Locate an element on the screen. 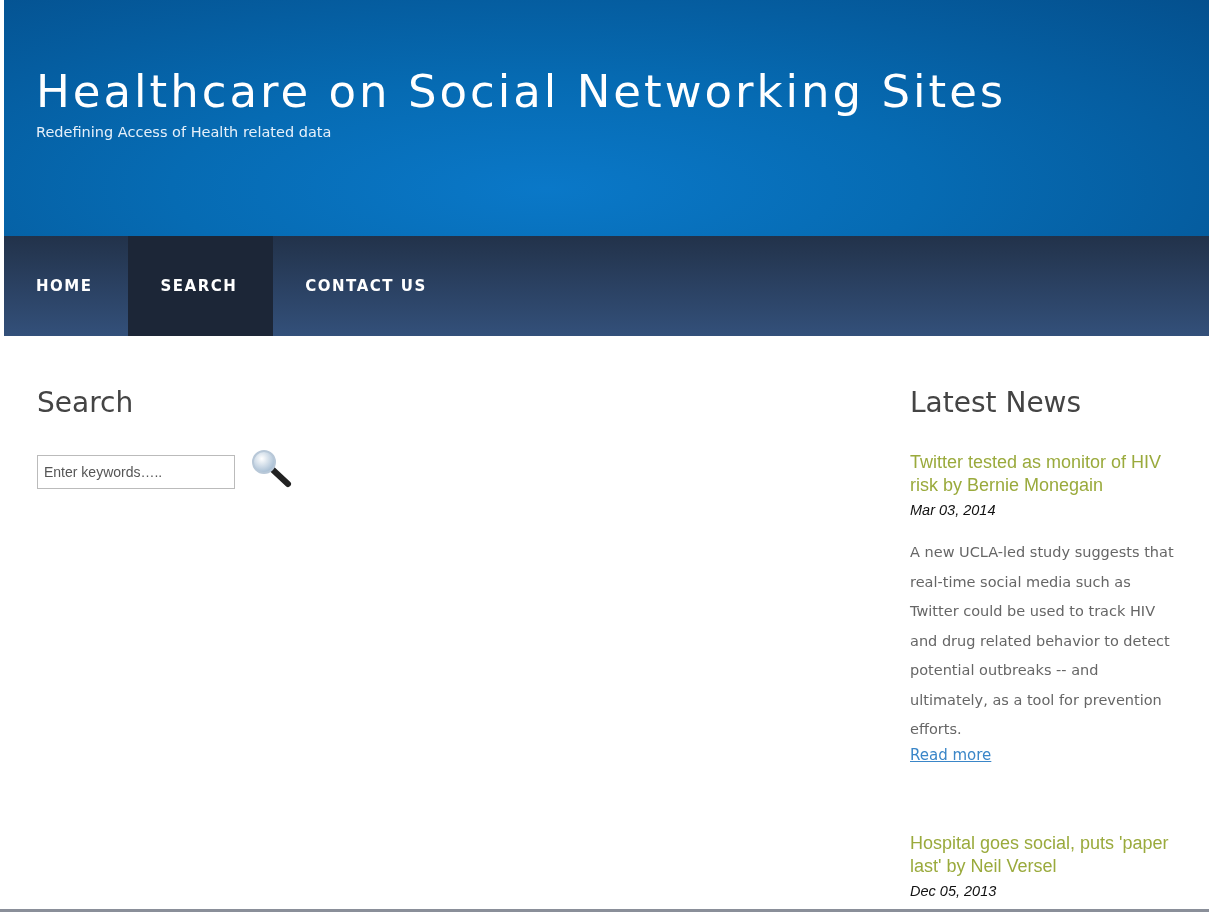 Image resolution: width=1209 pixels, height=912 pixels. site-title: Healthcare on Social Networking Sites is located at coordinates (522, 92).